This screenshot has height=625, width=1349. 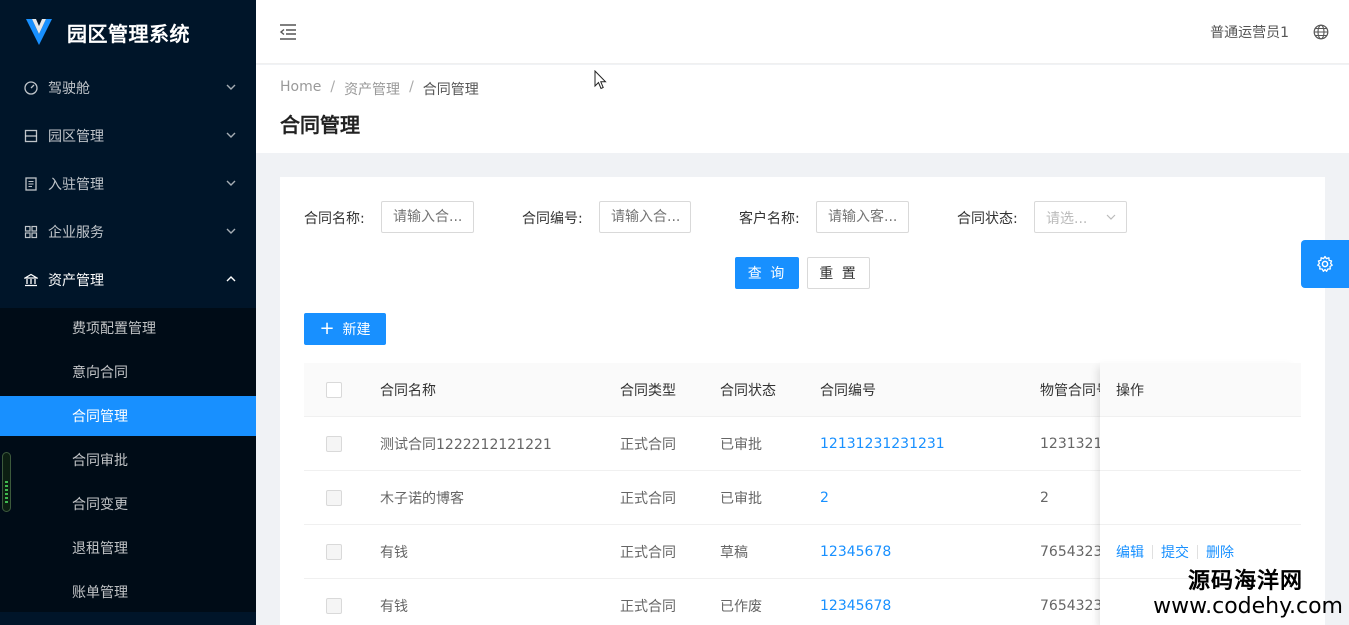 I want to click on cell-property-contract-number: 1231321231, so click(x=1071, y=444).